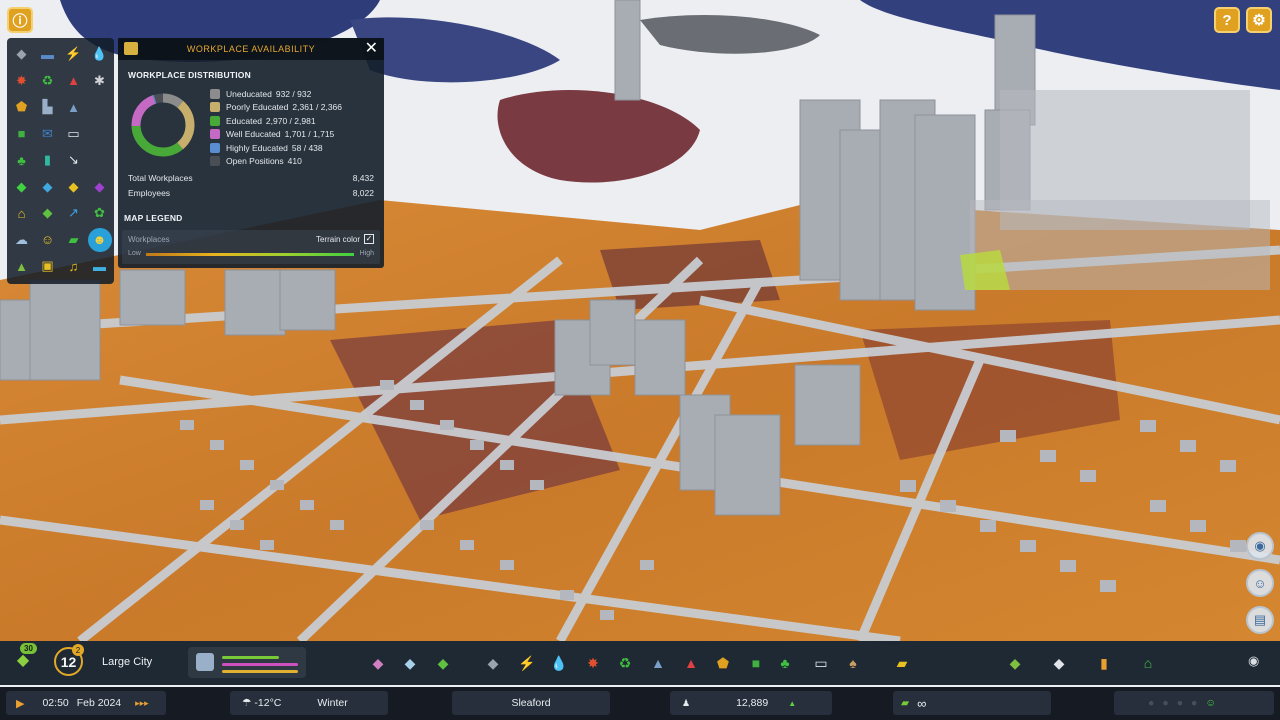  Describe the element at coordinates (100, 187) in the screenshot. I see `office-zone-tool: ◆` at that location.